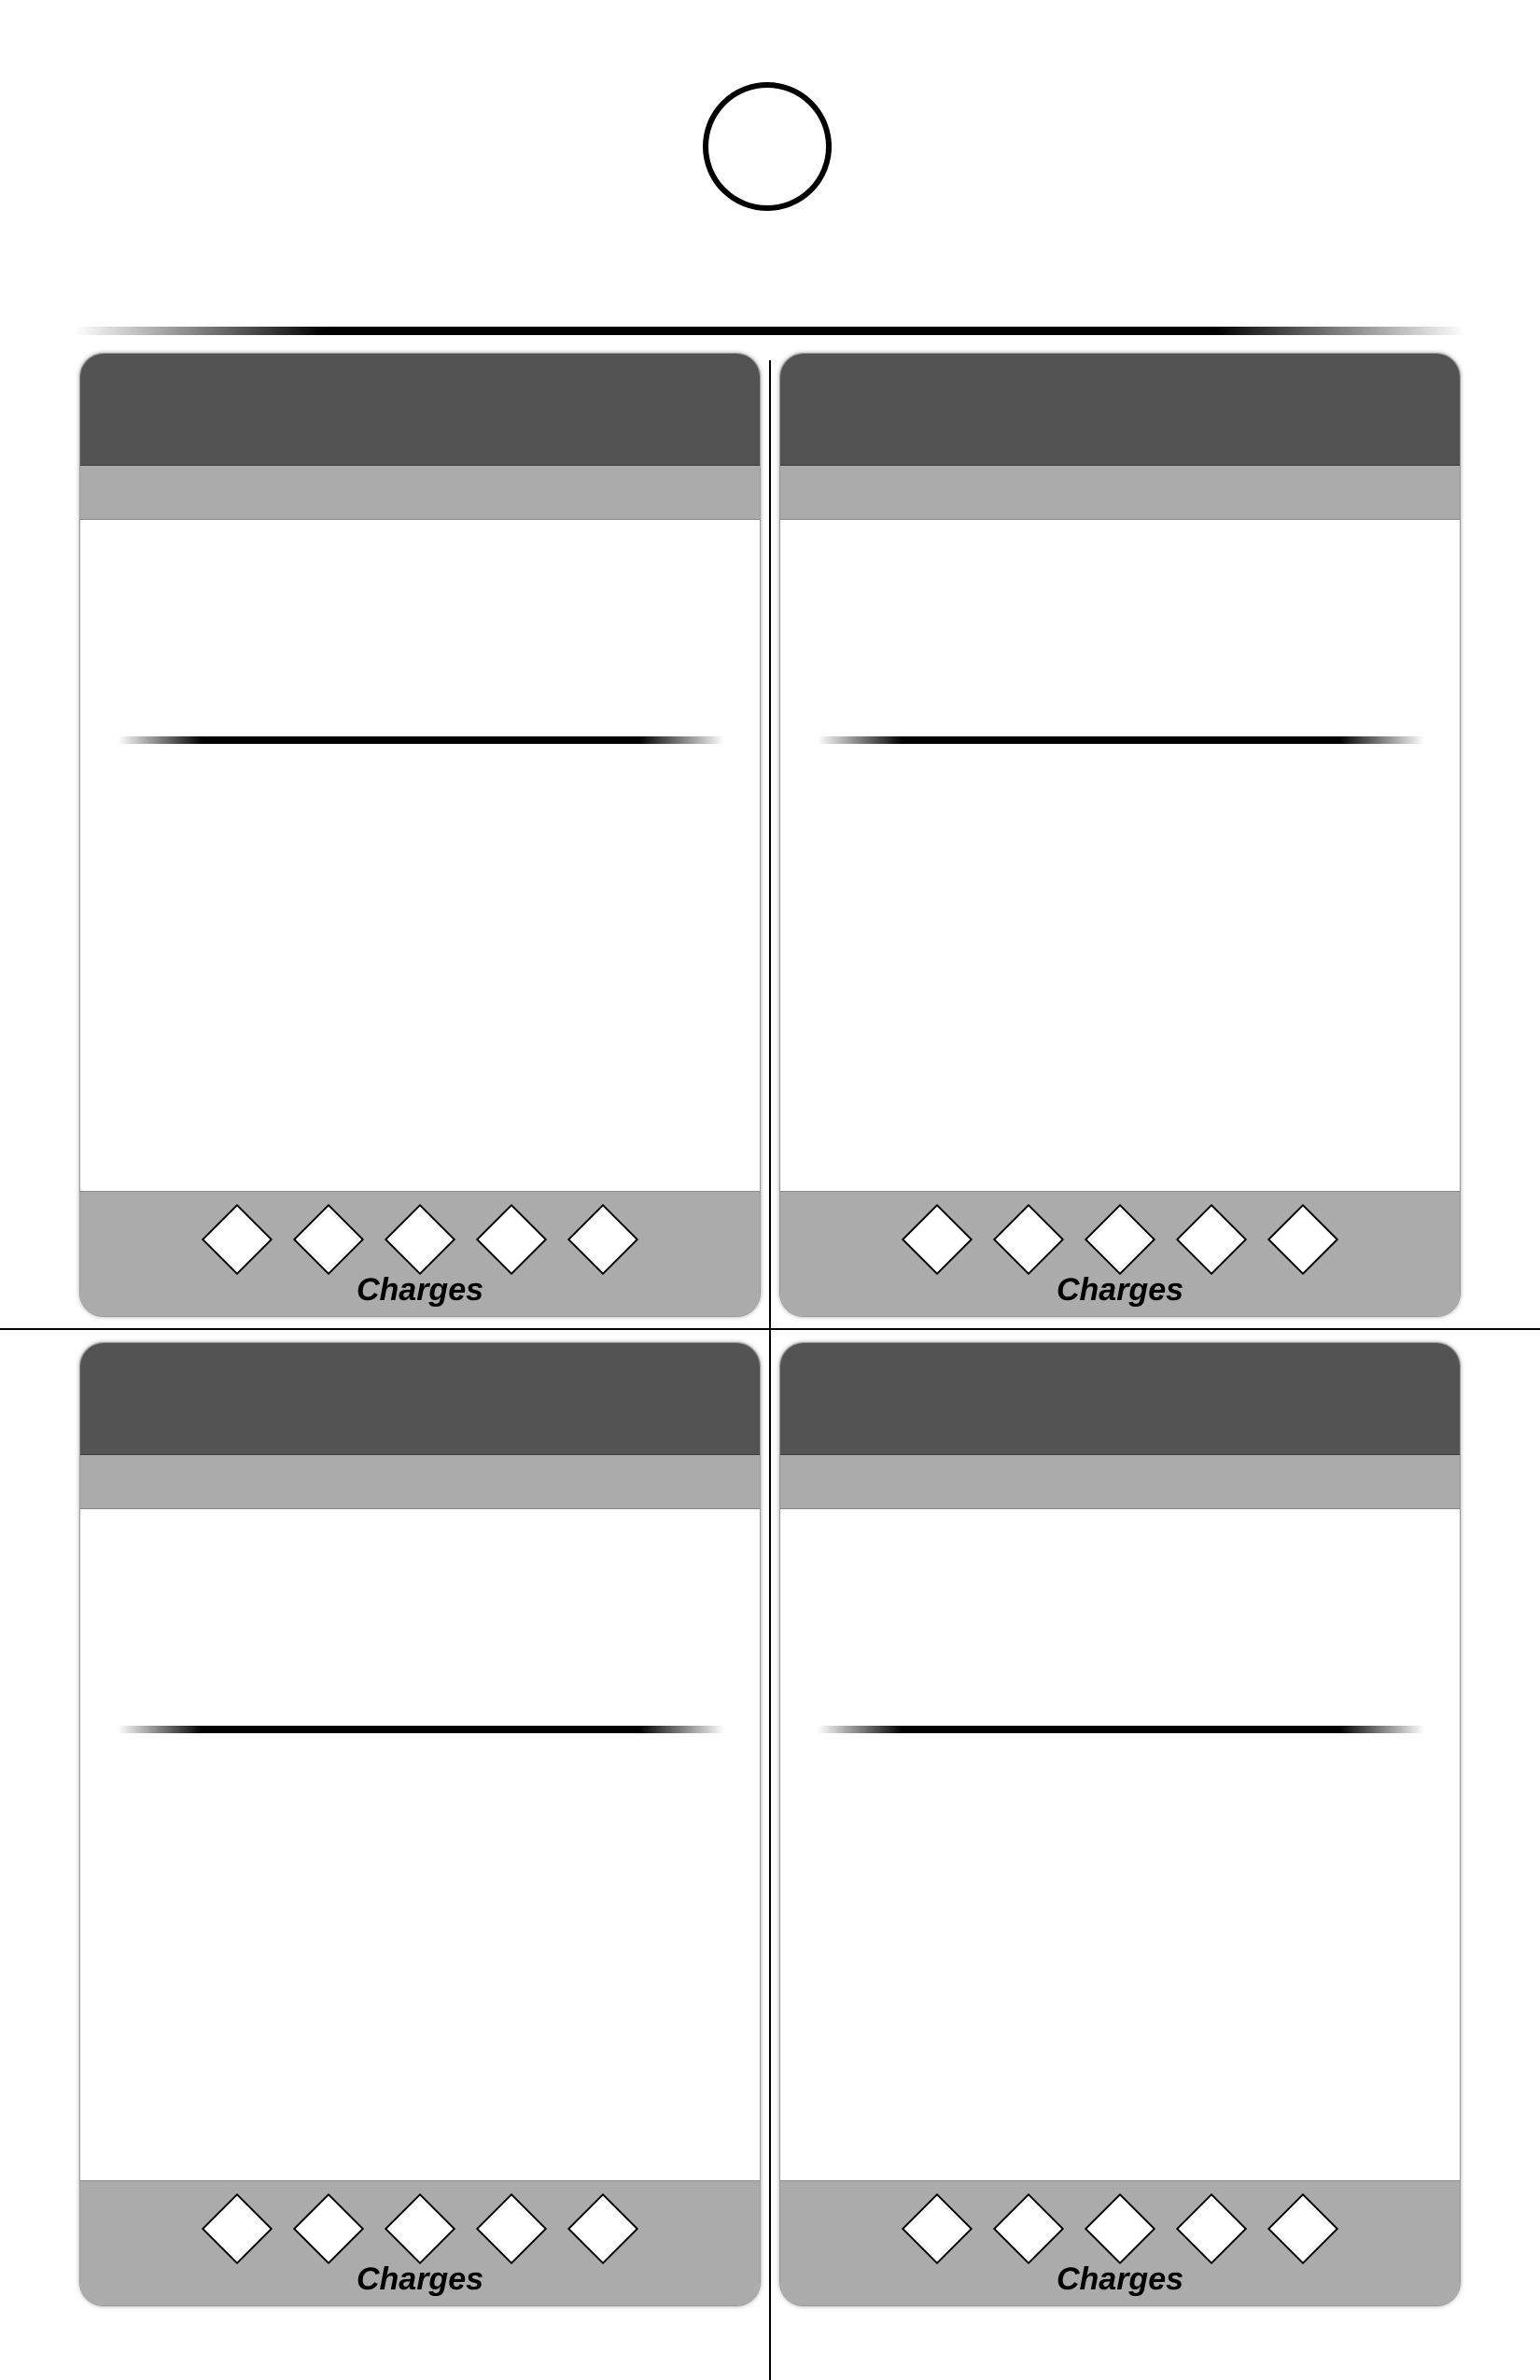 Image resolution: width=1540 pixels, height=2380 pixels. Describe the element at coordinates (767, 146) in the screenshot. I see `emblem-circle-icon` at that location.